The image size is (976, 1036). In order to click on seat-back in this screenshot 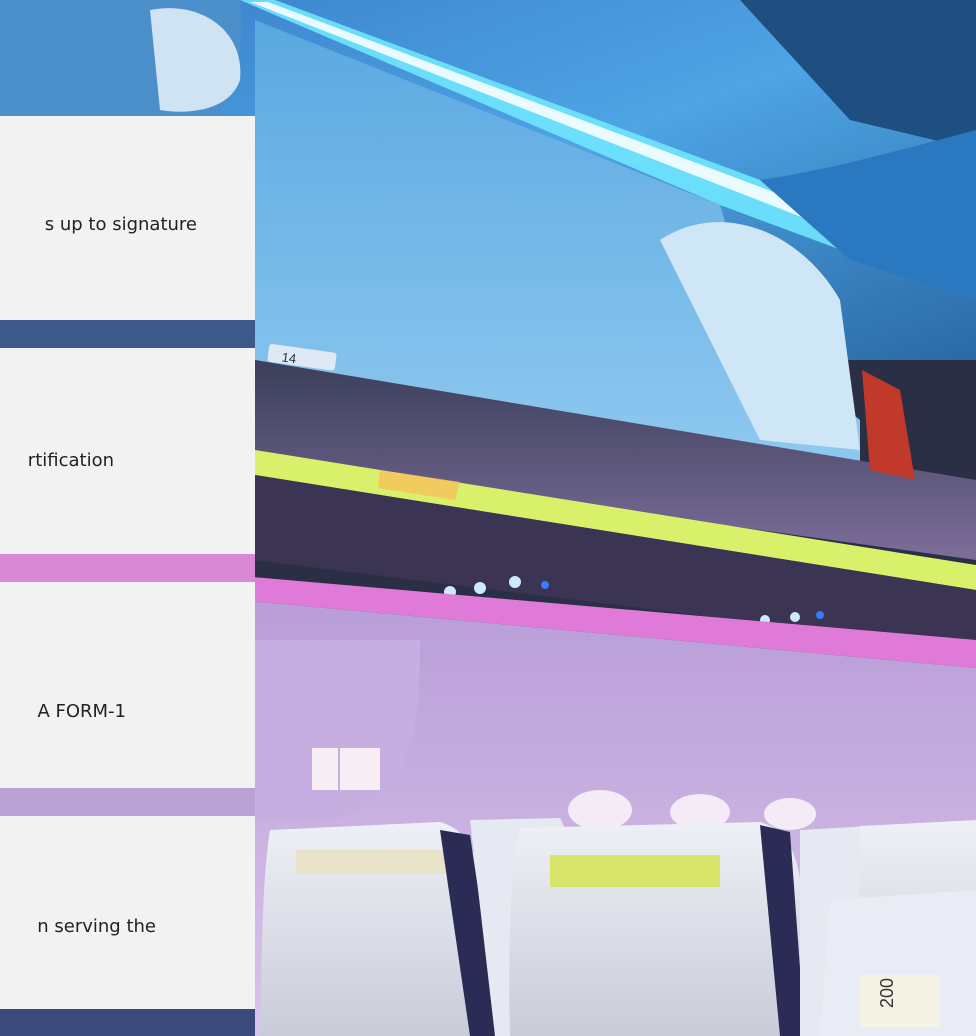, I will do `click(655, 929)`.